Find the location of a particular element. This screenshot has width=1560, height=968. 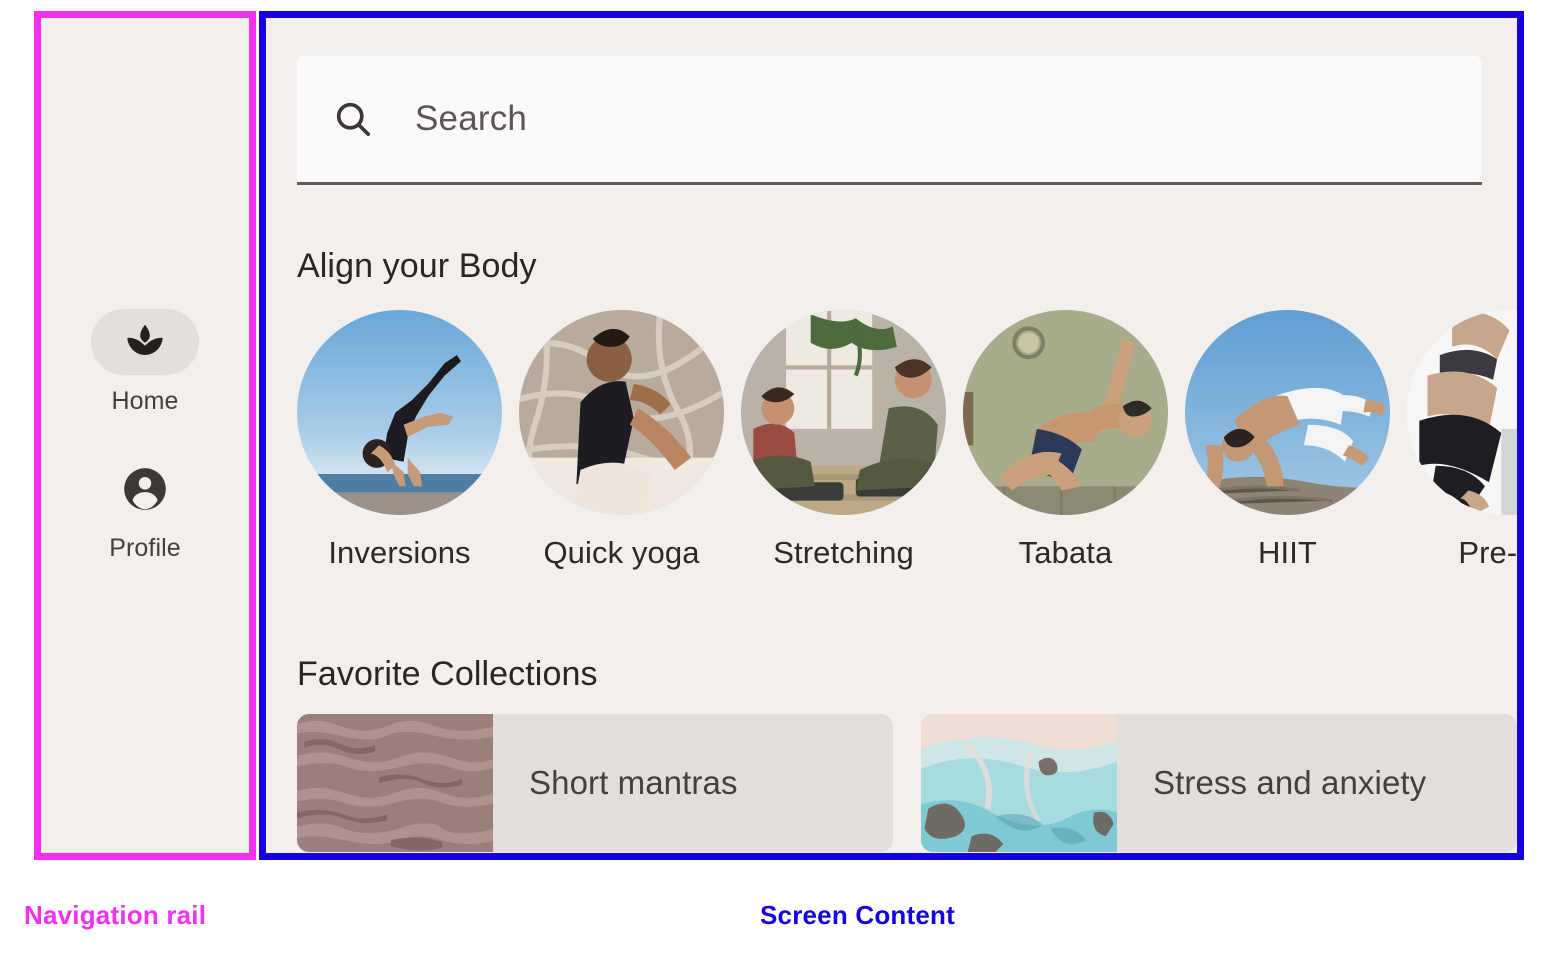

navigation-rail: Home Profile is located at coordinates (145, 435).